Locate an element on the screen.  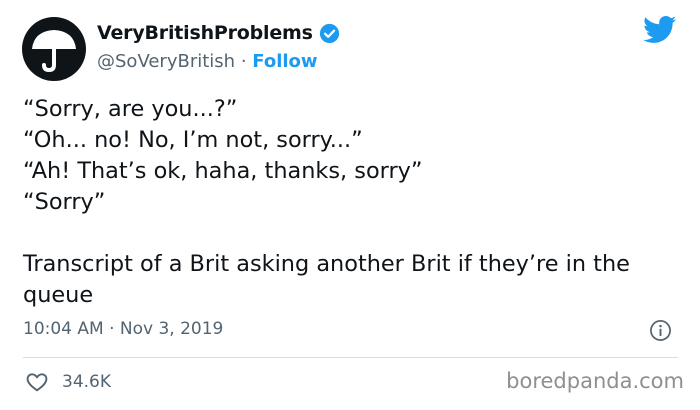
like-button: 34.6K is located at coordinates (68, 382).